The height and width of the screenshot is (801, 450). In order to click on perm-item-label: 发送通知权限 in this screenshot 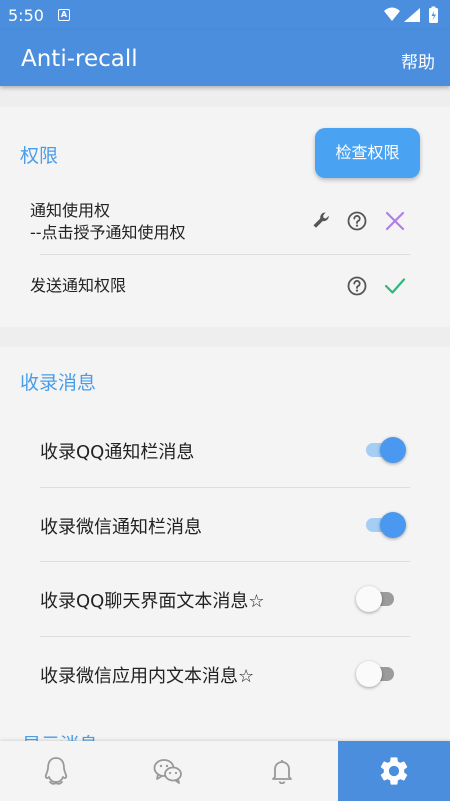, I will do `click(78, 285)`.